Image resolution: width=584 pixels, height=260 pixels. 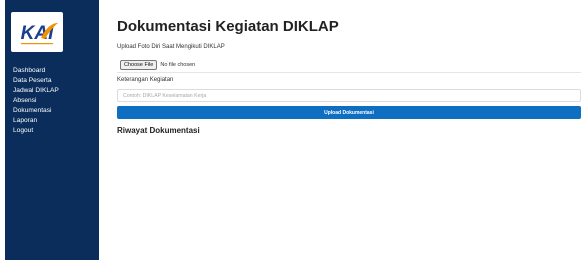 What do you see at coordinates (36, 91) in the screenshot?
I see `sidebar-item-jadwal-diklap: Jadwal DIKLAP` at bounding box center [36, 91].